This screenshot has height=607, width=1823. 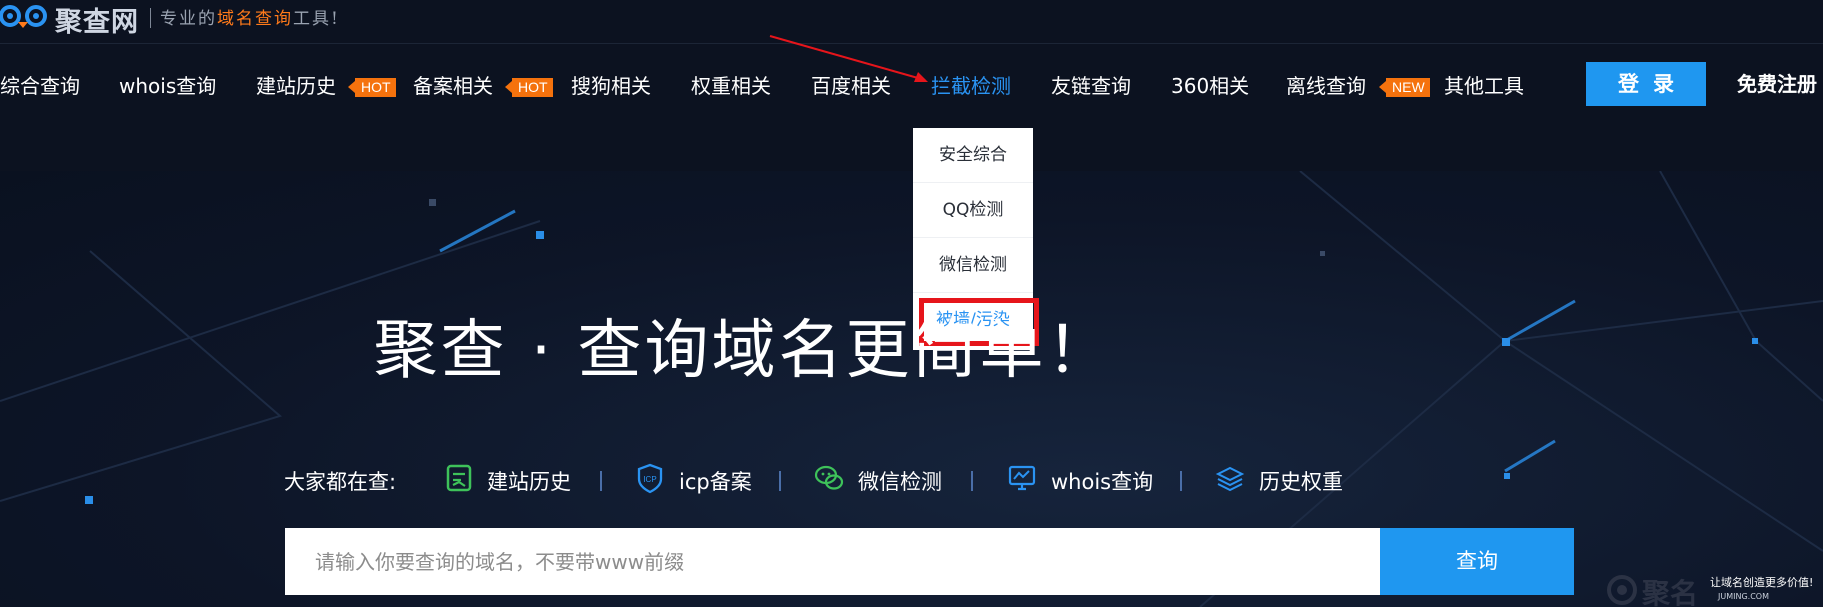 What do you see at coordinates (1210, 86) in the screenshot?
I see `nav-item-360相关: 360相关` at bounding box center [1210, 86].